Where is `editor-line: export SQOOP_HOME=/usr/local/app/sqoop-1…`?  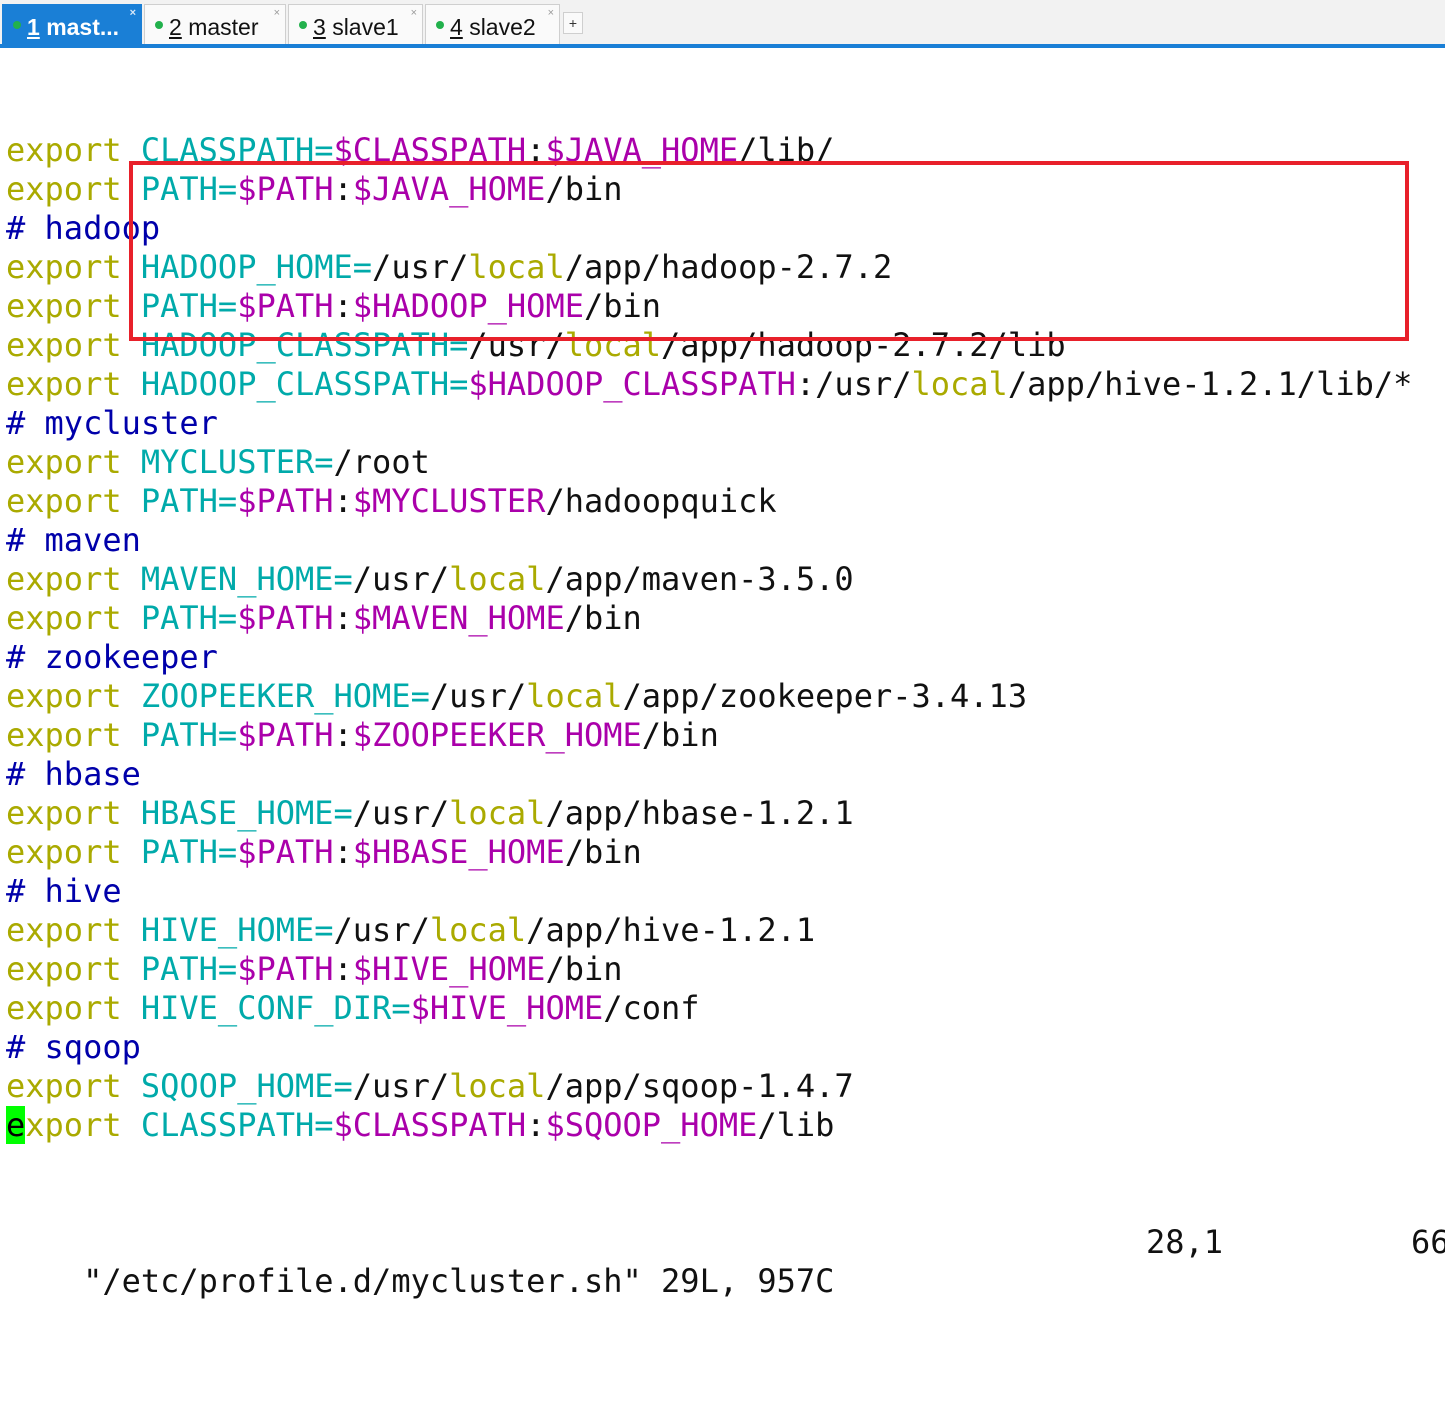 editor-line: export SQOOP_HOME=/usr/local/app/sqoop-1… is located at coordinates (725, 1086).